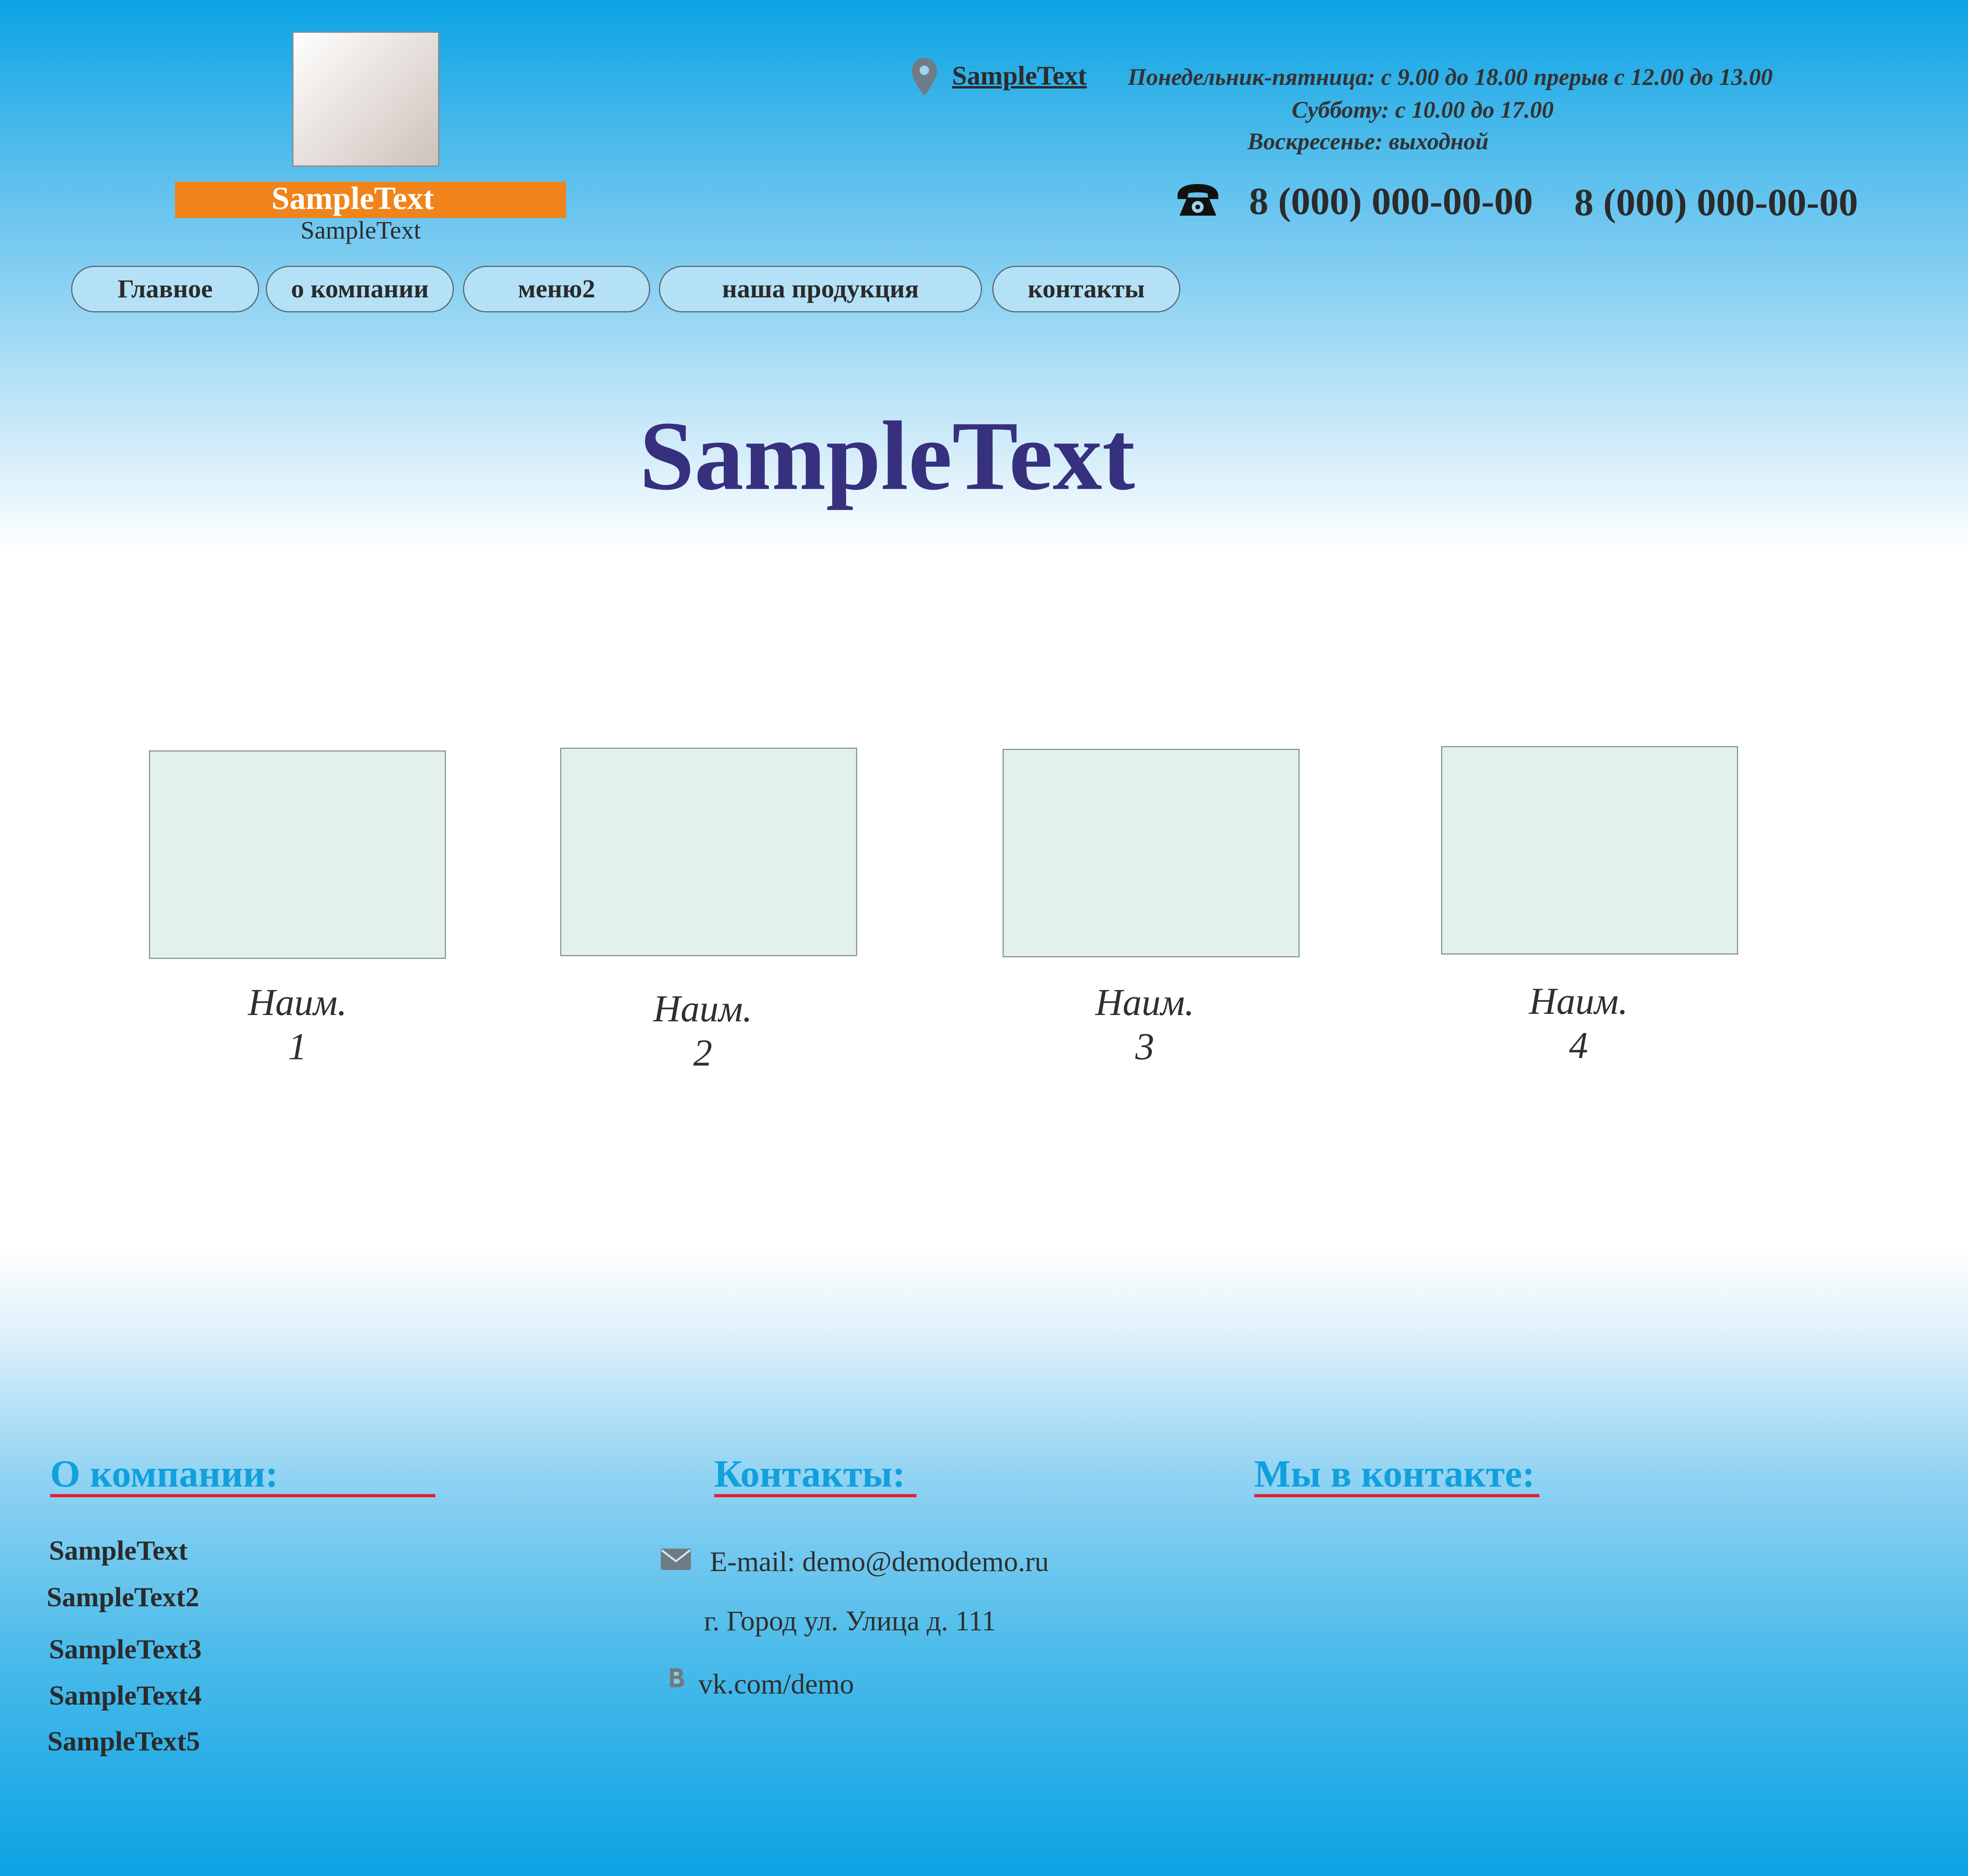  I want to click on nav-item-products: наша продукция, so click(820, 289).